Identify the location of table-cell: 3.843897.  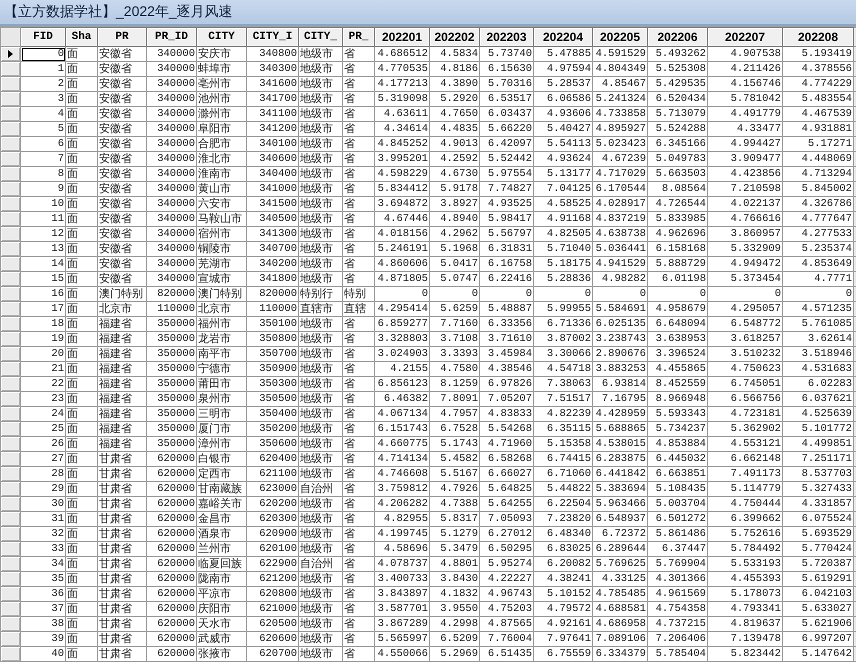
(402, 594).